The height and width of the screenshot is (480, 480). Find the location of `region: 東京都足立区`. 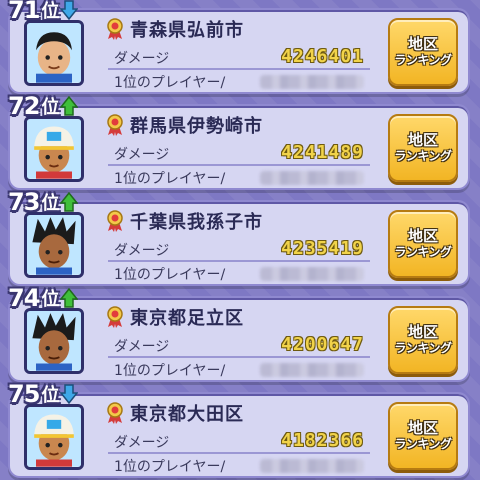

region: 東京都足立区 is located at coordinates (175, 317).